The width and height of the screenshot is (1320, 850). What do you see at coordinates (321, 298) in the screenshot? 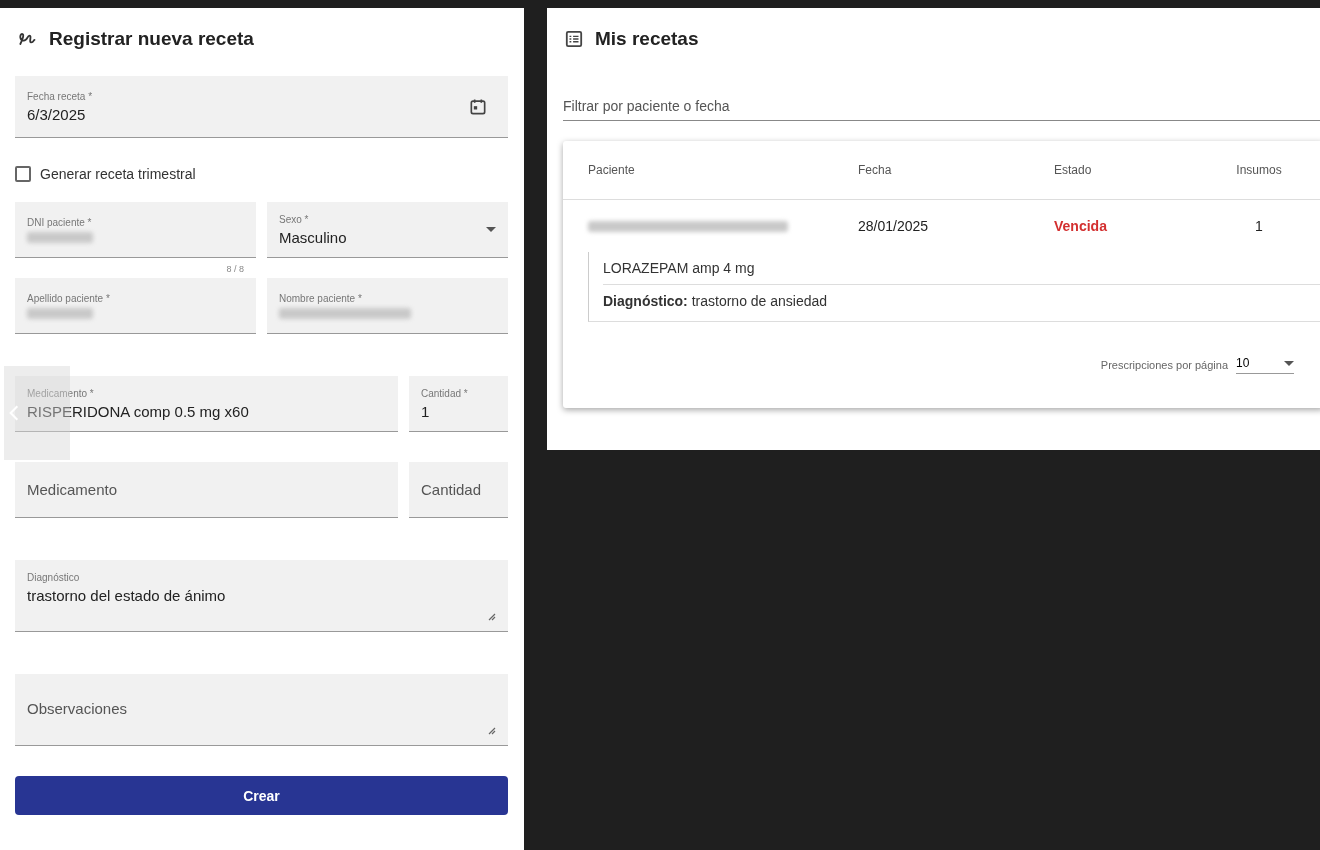
I see `field-label: Nombre paciente *` at bounding box center [321, 298].